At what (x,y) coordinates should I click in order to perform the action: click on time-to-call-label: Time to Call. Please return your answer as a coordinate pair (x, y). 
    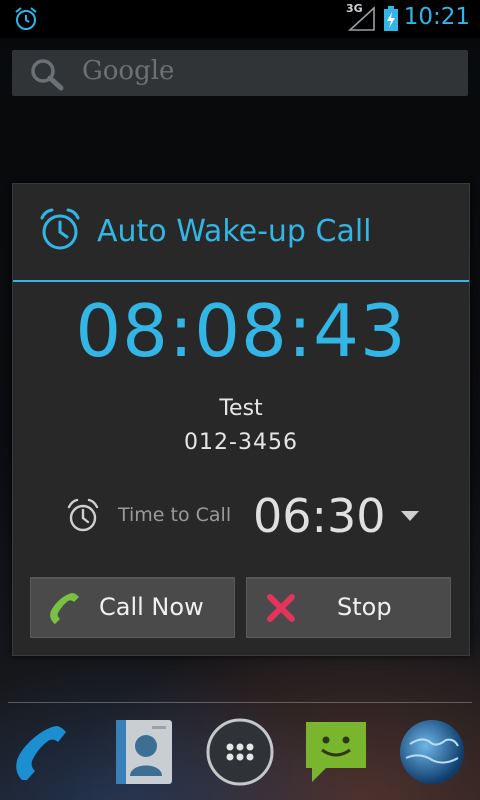
    Looking at the image, I should click on (175, 515).